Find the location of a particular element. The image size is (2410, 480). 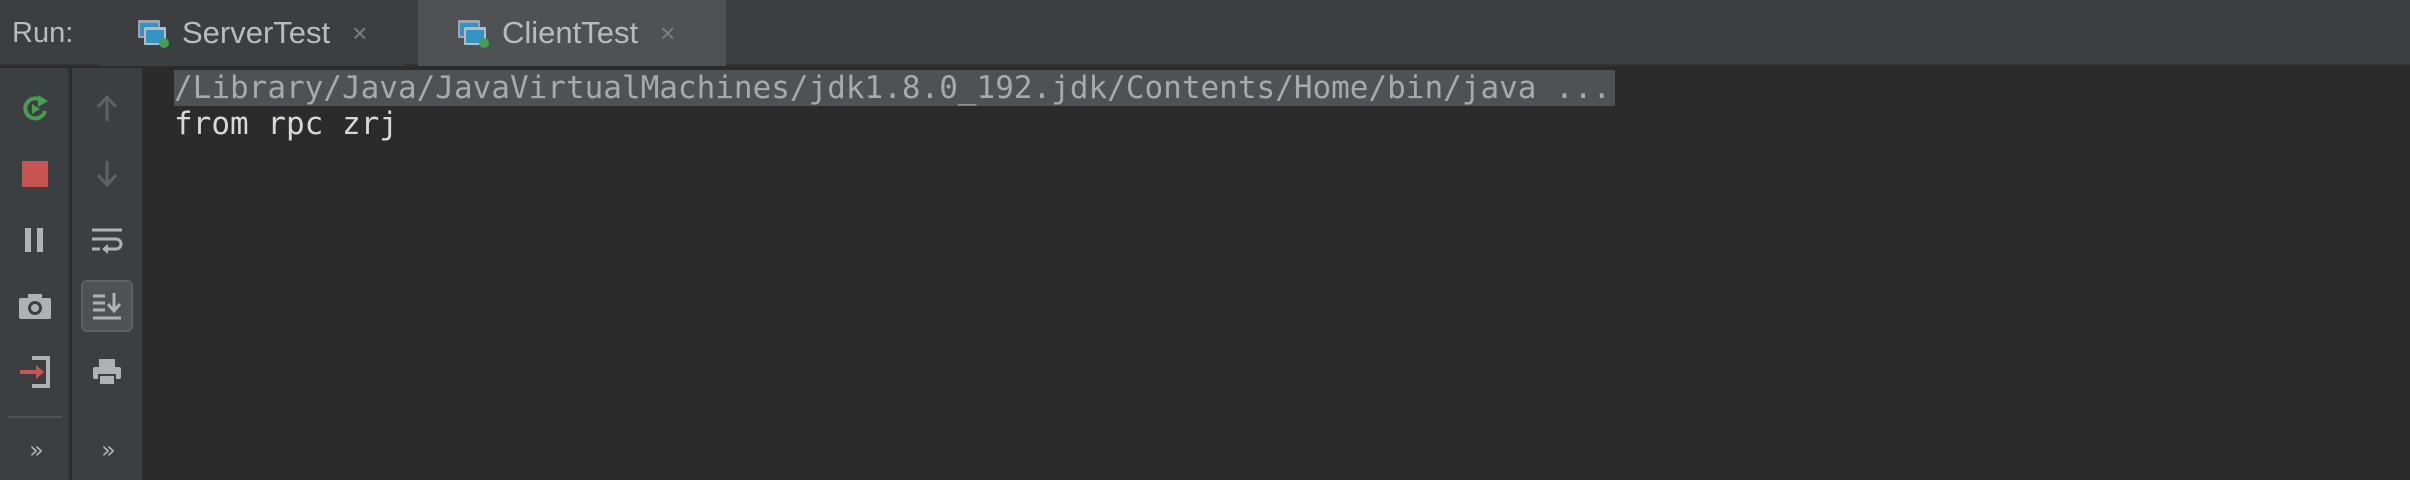

print-button is located at coordinates (107, 372).